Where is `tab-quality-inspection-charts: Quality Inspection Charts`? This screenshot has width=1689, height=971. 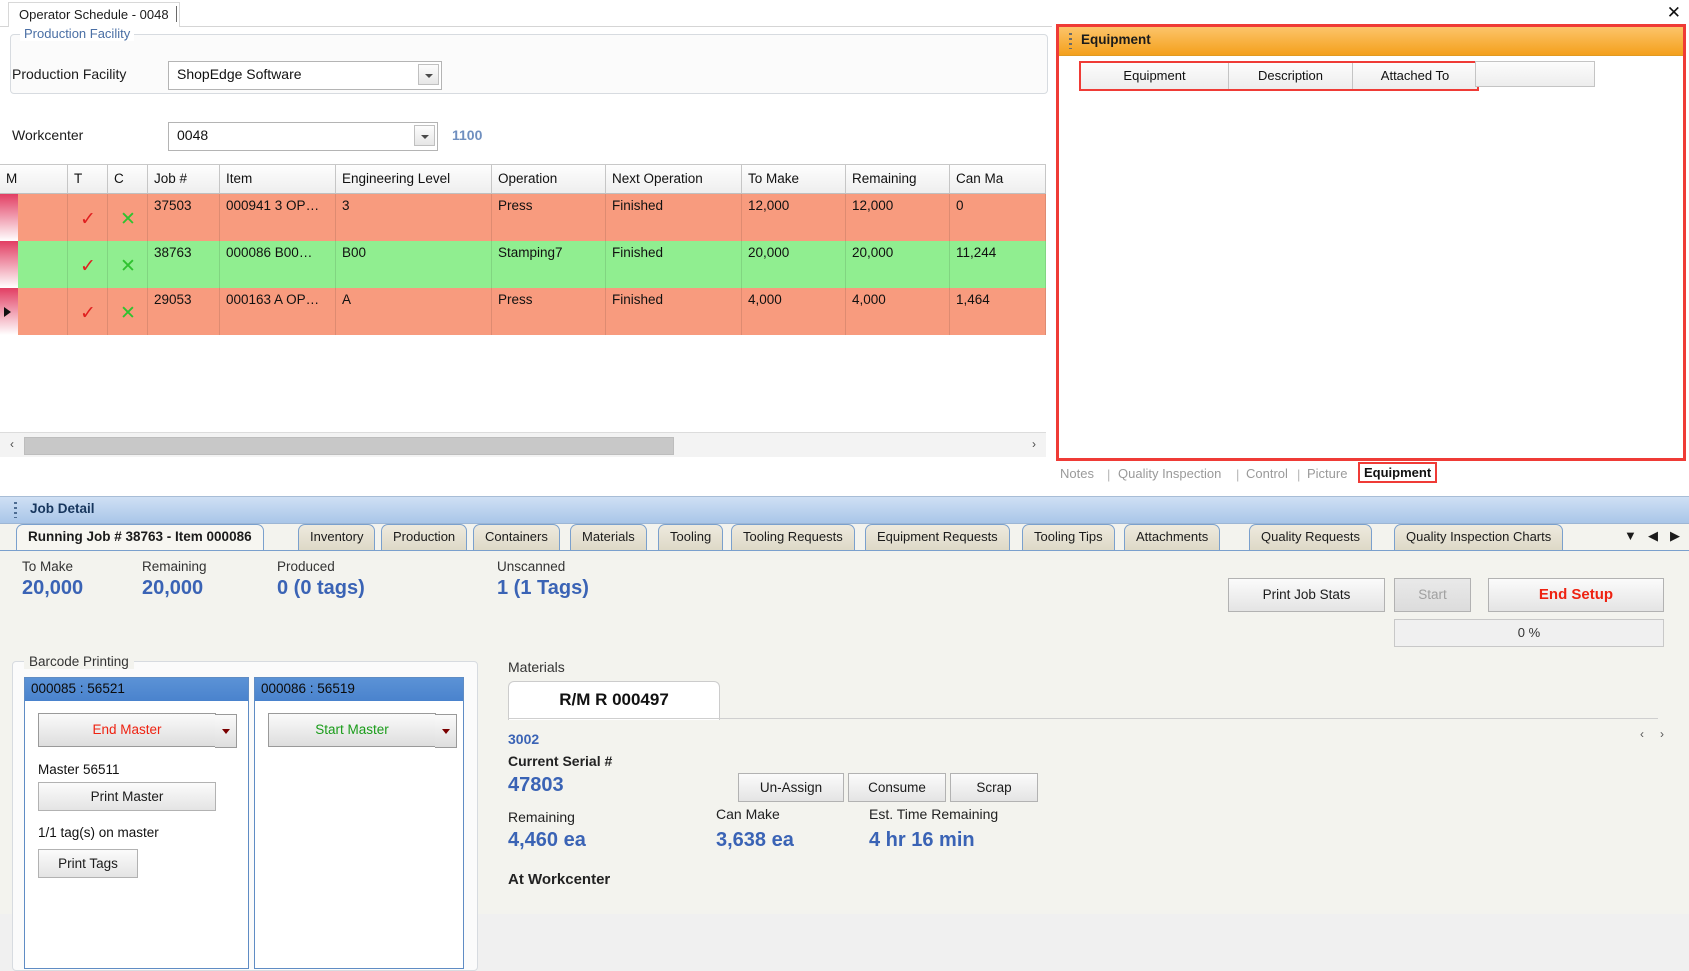 tab-quality-inspection-charts: Quality Inspection Charts is located at coordinates (1479, 537).